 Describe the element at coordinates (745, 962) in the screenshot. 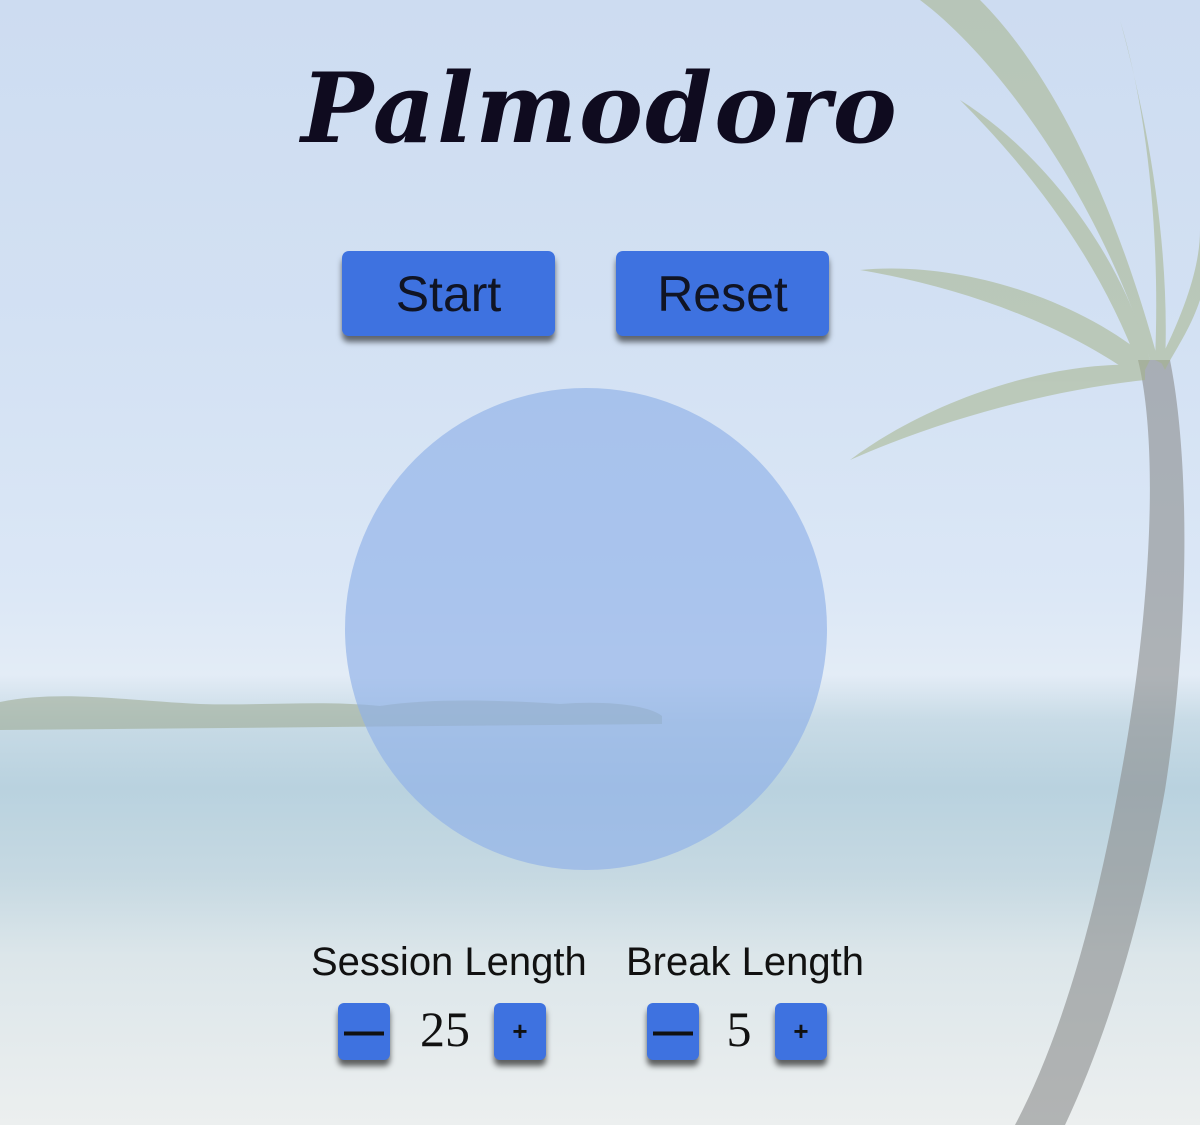

I see `break-length-label: Break Length` at that location.